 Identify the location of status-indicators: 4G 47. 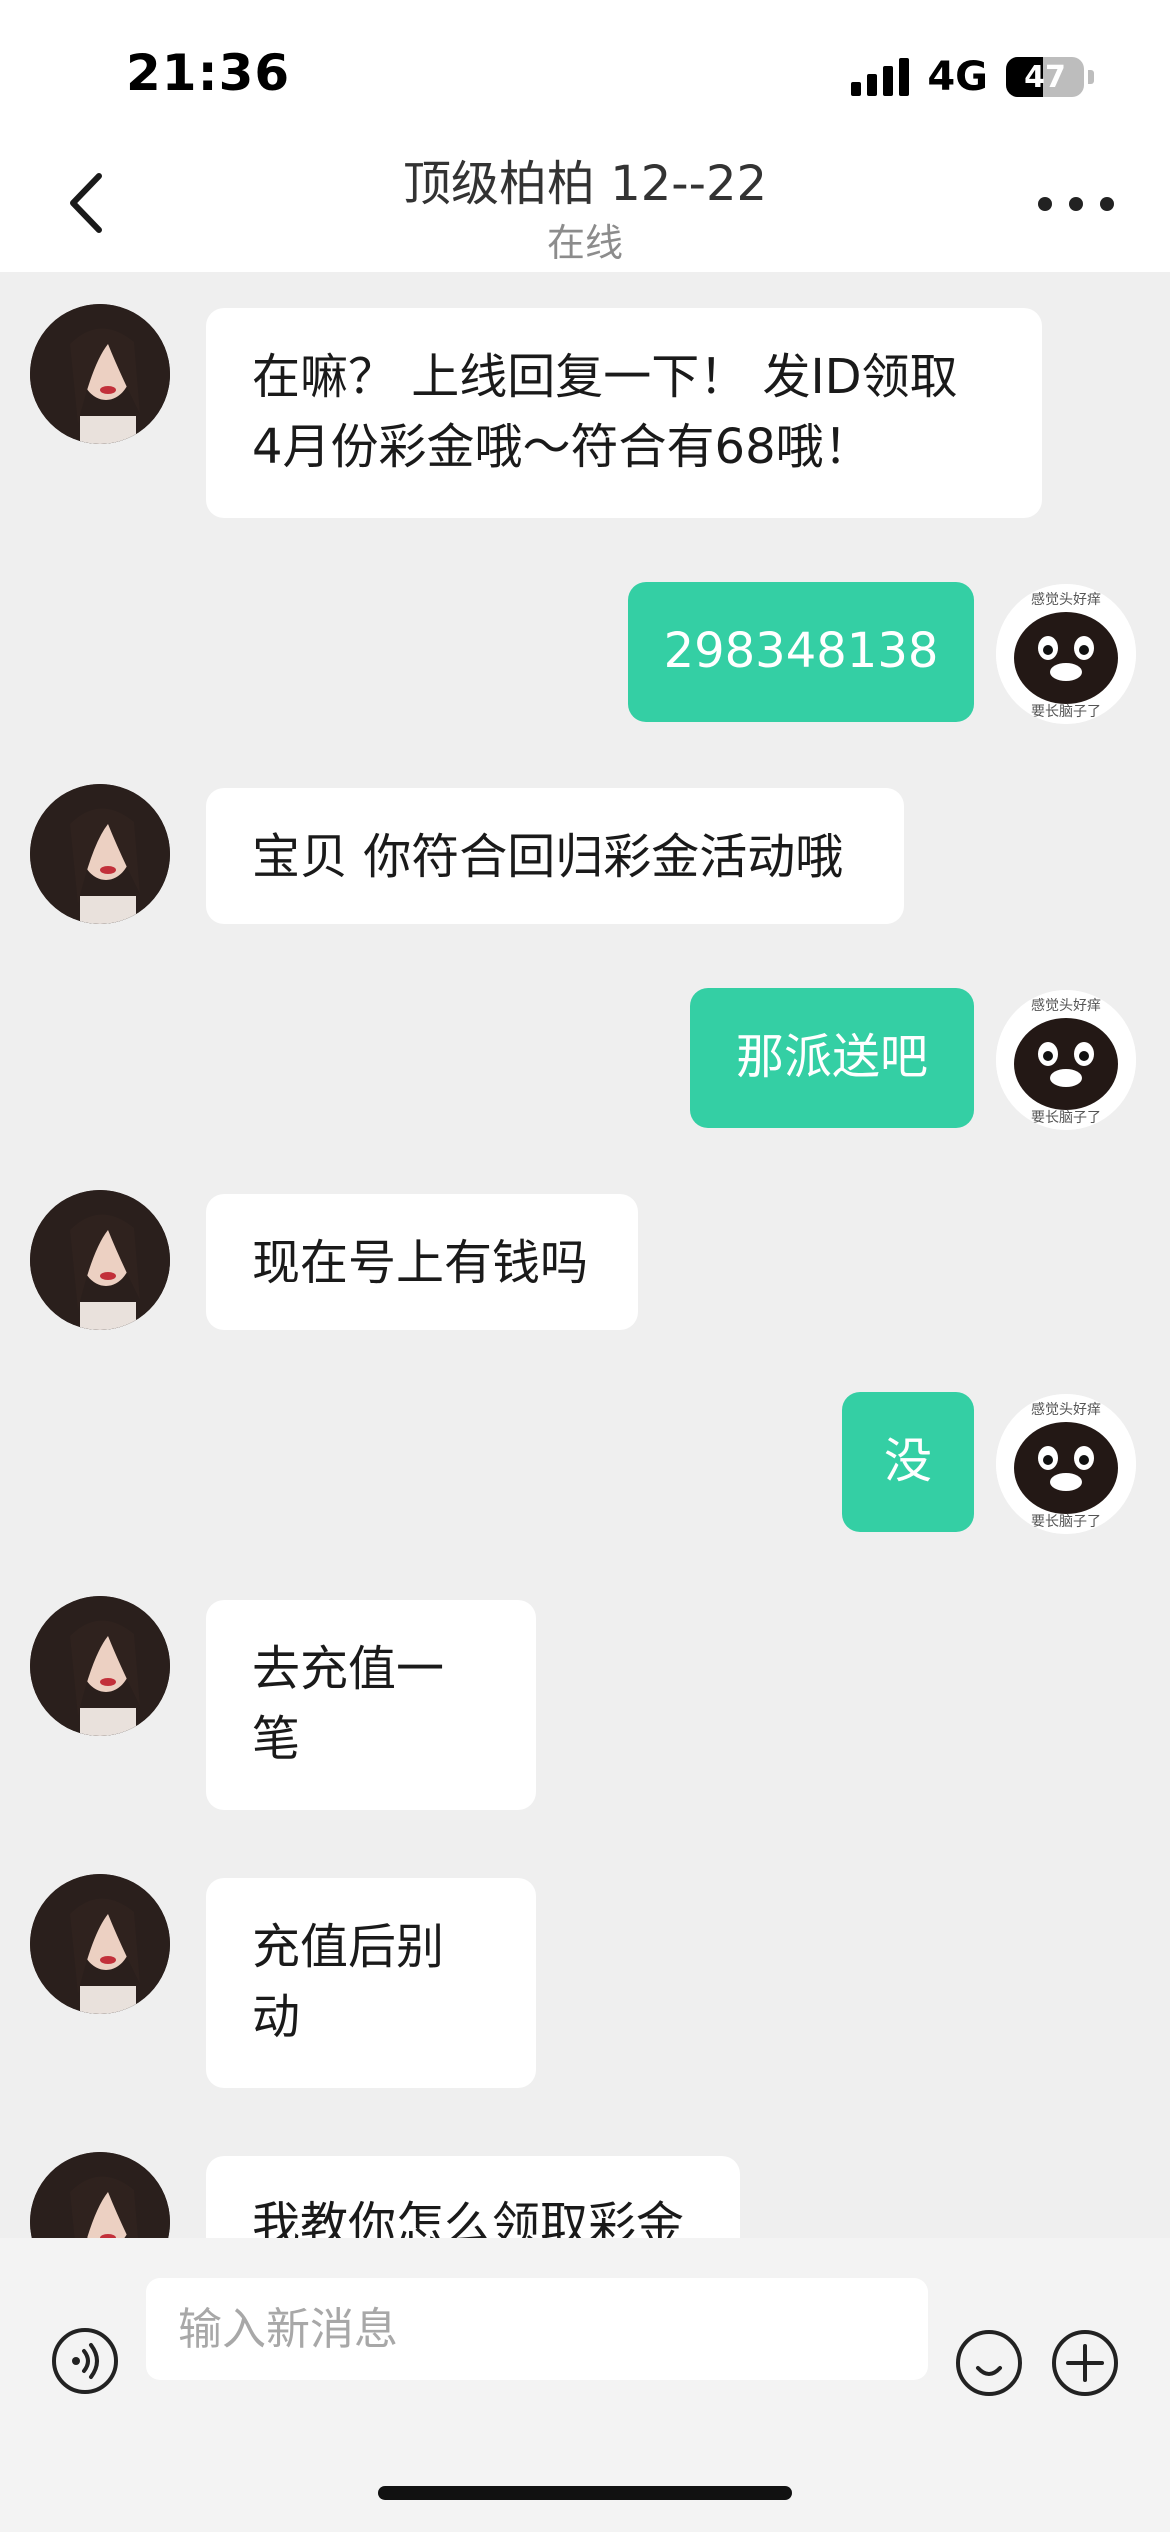
(972, 77).